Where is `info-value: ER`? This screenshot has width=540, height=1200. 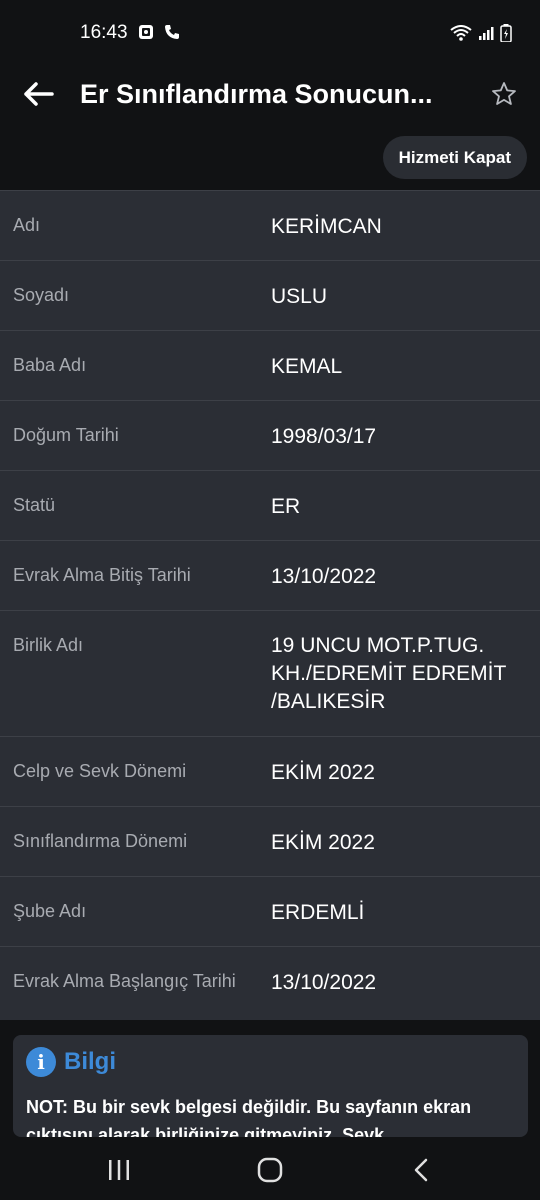 info-value: ER is located at coordinates (286, 506).